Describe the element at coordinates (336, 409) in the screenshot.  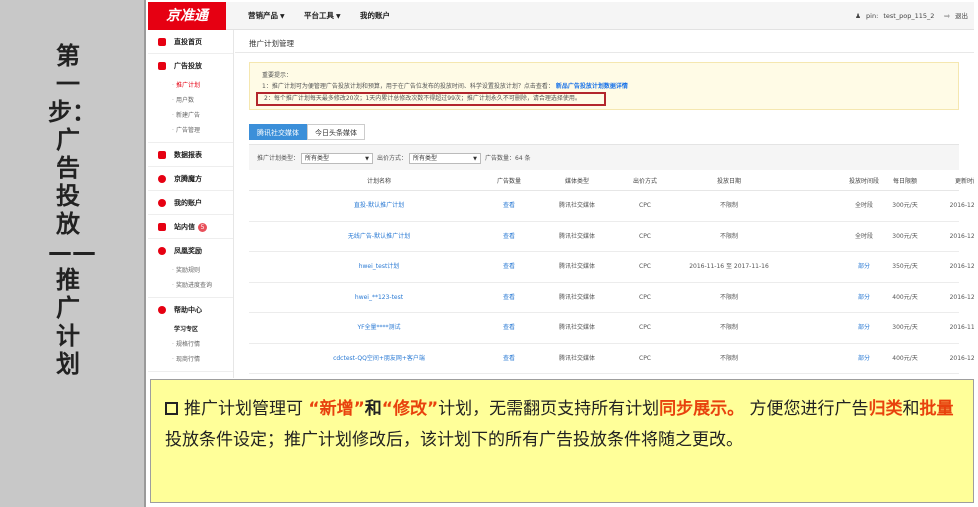
I see `note-highlight-add: “新增”` at that location.